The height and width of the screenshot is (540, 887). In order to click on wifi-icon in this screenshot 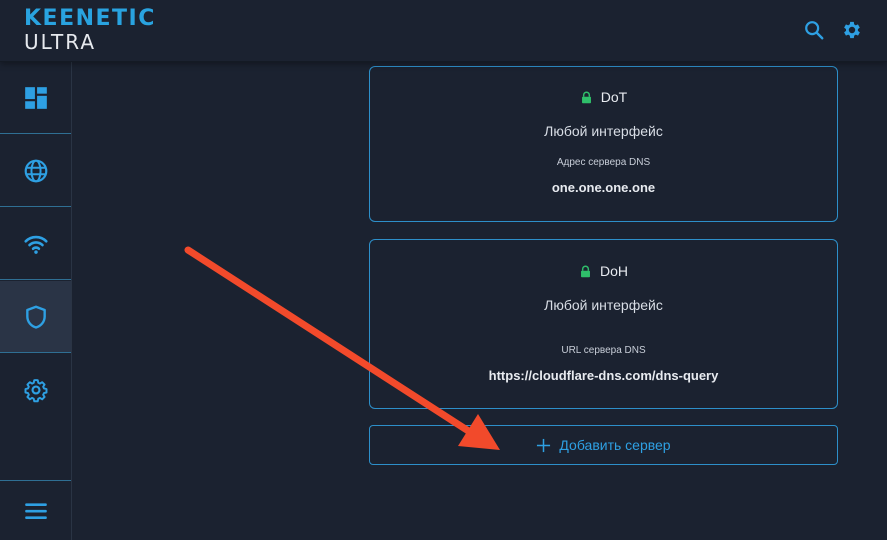, I will do `click(35, 244)`.